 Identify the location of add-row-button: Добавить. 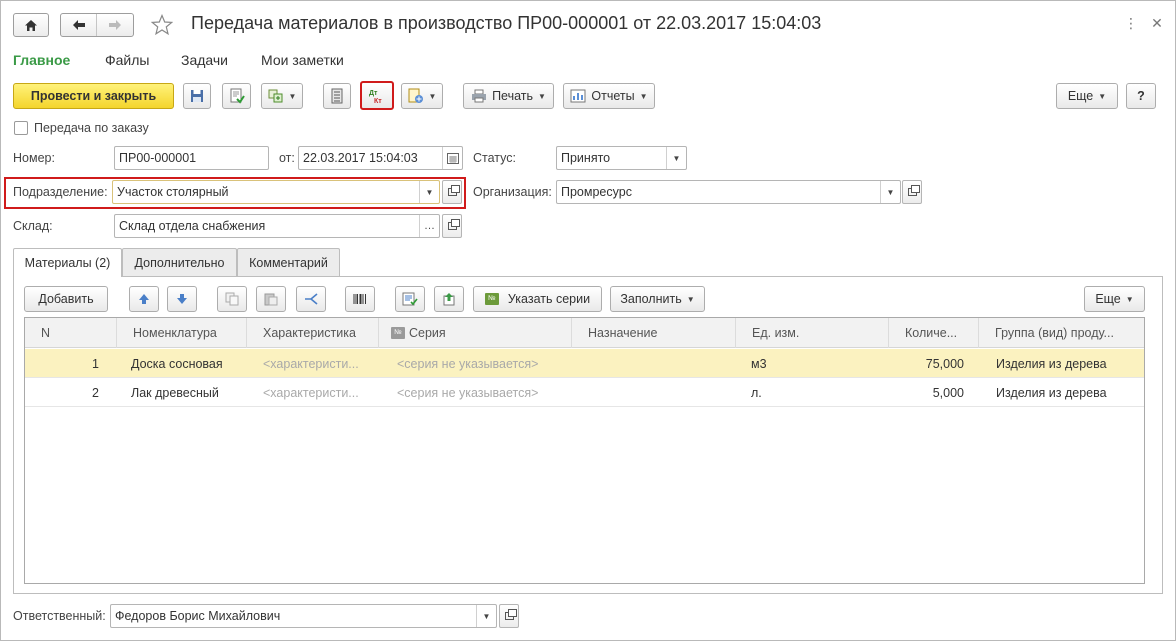
(66, 299).